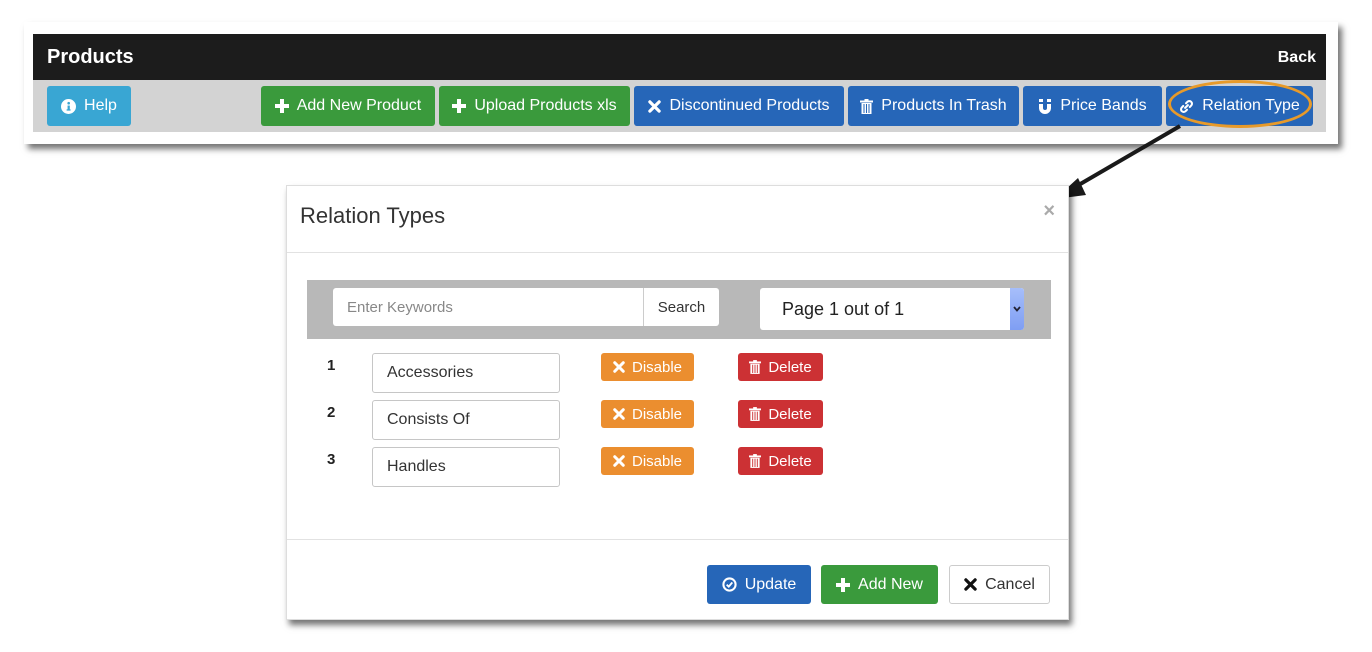  I want to click on price-bands-label: Price Bands, so click(1103, 105).